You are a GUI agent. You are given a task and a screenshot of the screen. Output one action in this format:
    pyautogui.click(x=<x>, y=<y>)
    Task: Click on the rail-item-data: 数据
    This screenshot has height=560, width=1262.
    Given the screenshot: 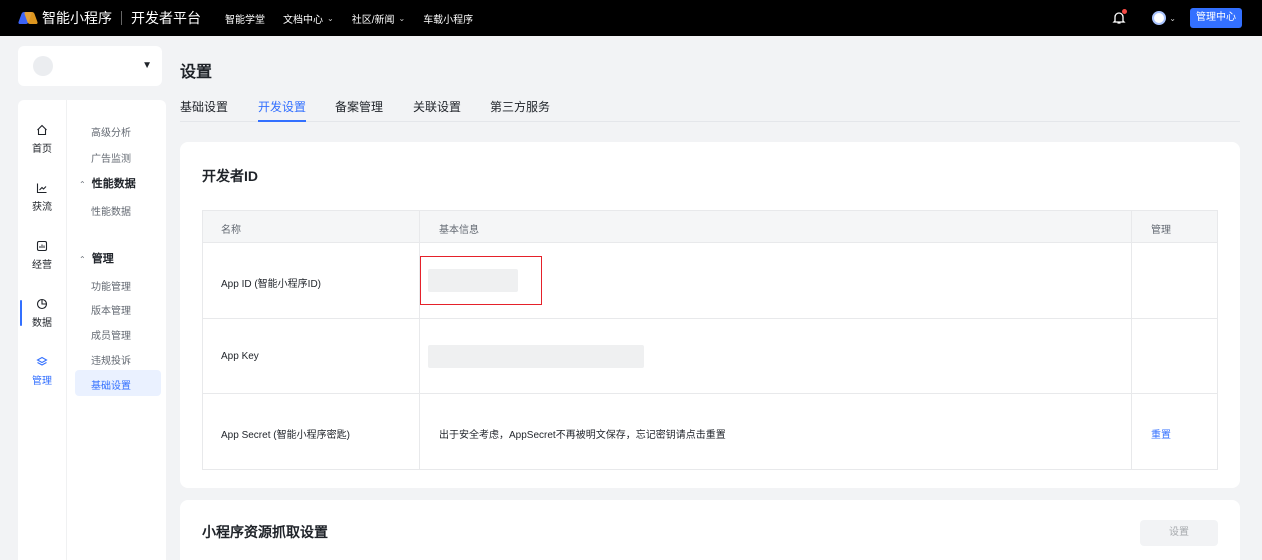 What is the action you would take?
    pyautogui.click(x=42, y=313)
    